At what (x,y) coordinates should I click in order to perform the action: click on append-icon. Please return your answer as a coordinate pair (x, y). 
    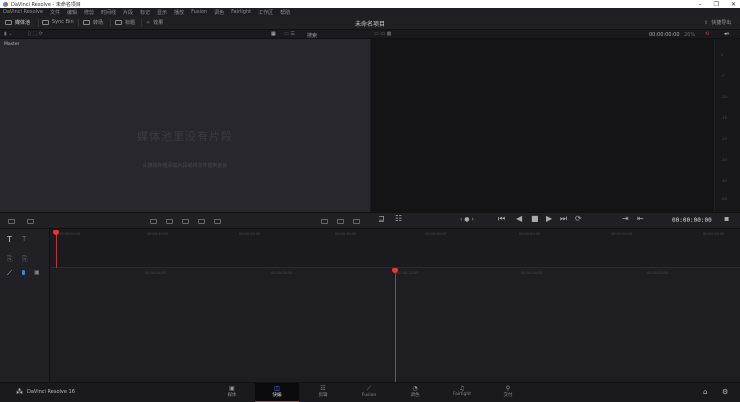
    Looking at the image, I should click on (169, 221).